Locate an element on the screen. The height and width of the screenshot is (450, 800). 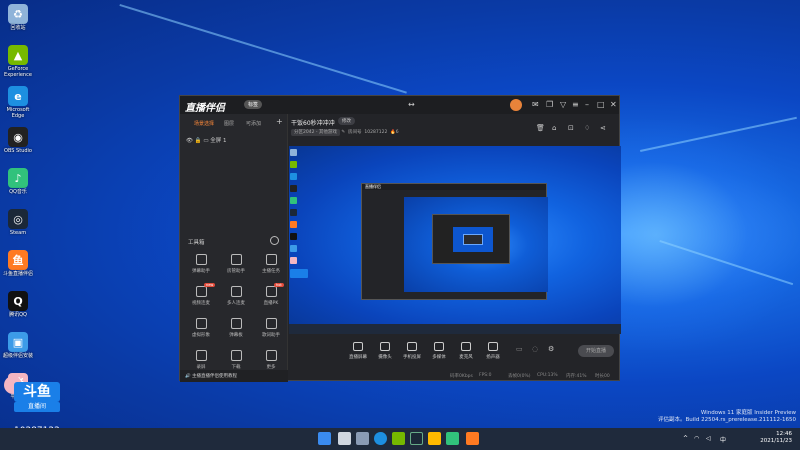
control-button: 直播屏幕 is located at coordinates (358, 351).